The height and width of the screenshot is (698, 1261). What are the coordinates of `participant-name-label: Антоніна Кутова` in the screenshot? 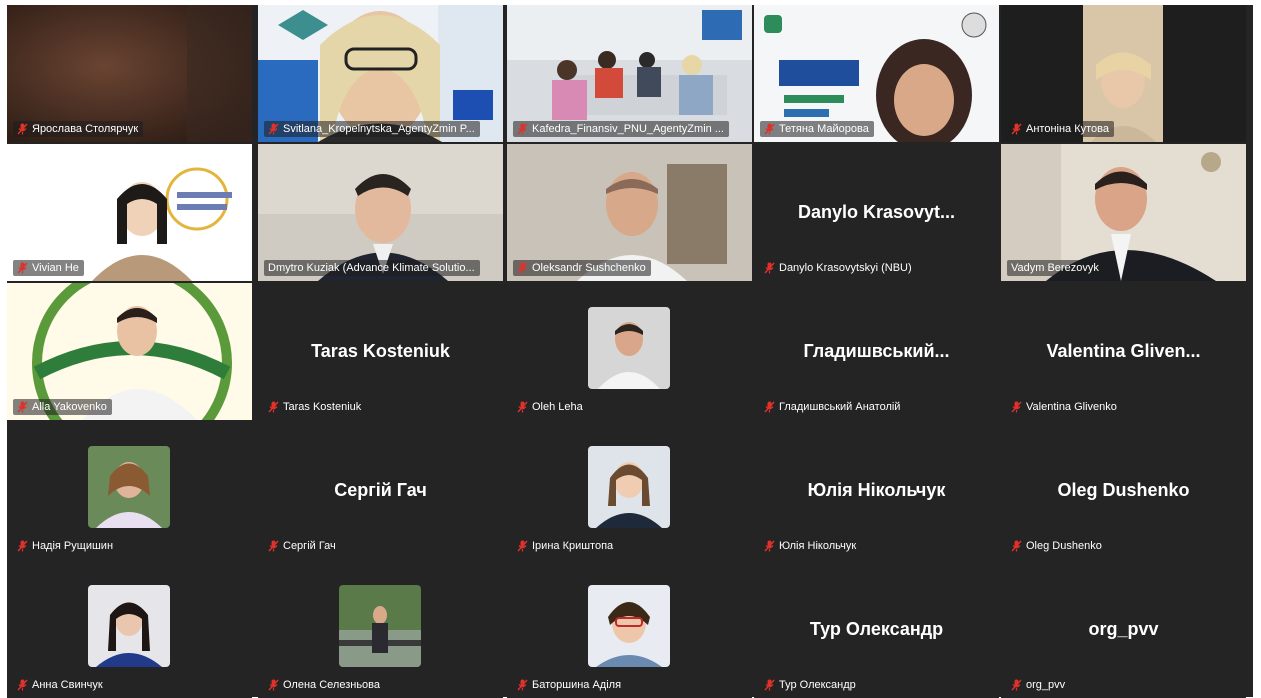 It's located at (1060, 129).